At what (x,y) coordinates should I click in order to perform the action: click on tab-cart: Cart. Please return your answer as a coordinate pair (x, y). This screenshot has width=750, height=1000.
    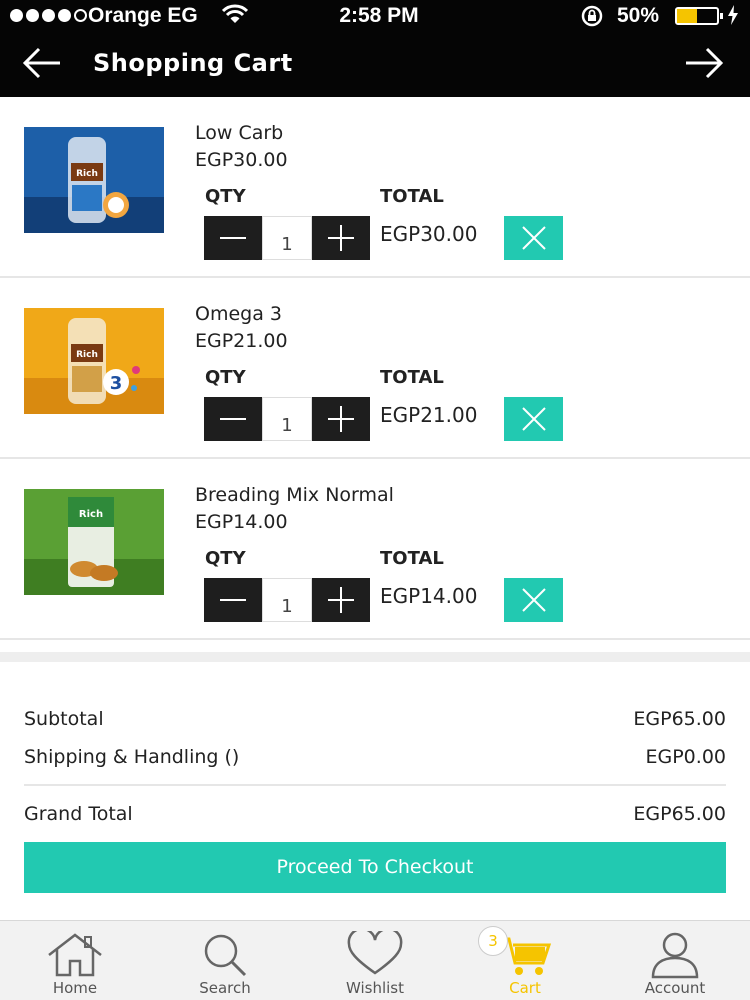
    Looking at the image, I should click on (525, 960).